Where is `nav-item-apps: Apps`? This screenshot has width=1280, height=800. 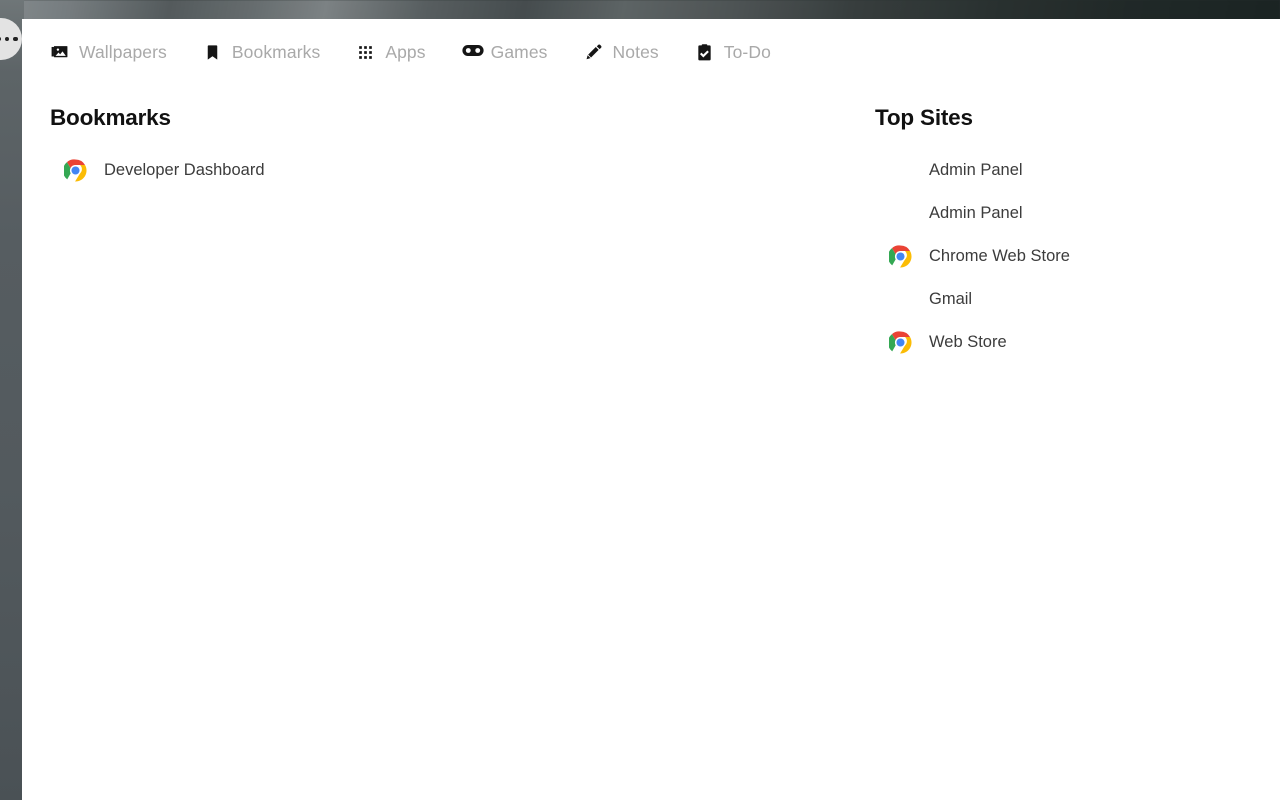
nav-item-apps: Apps is located at coordinates (391, 52).